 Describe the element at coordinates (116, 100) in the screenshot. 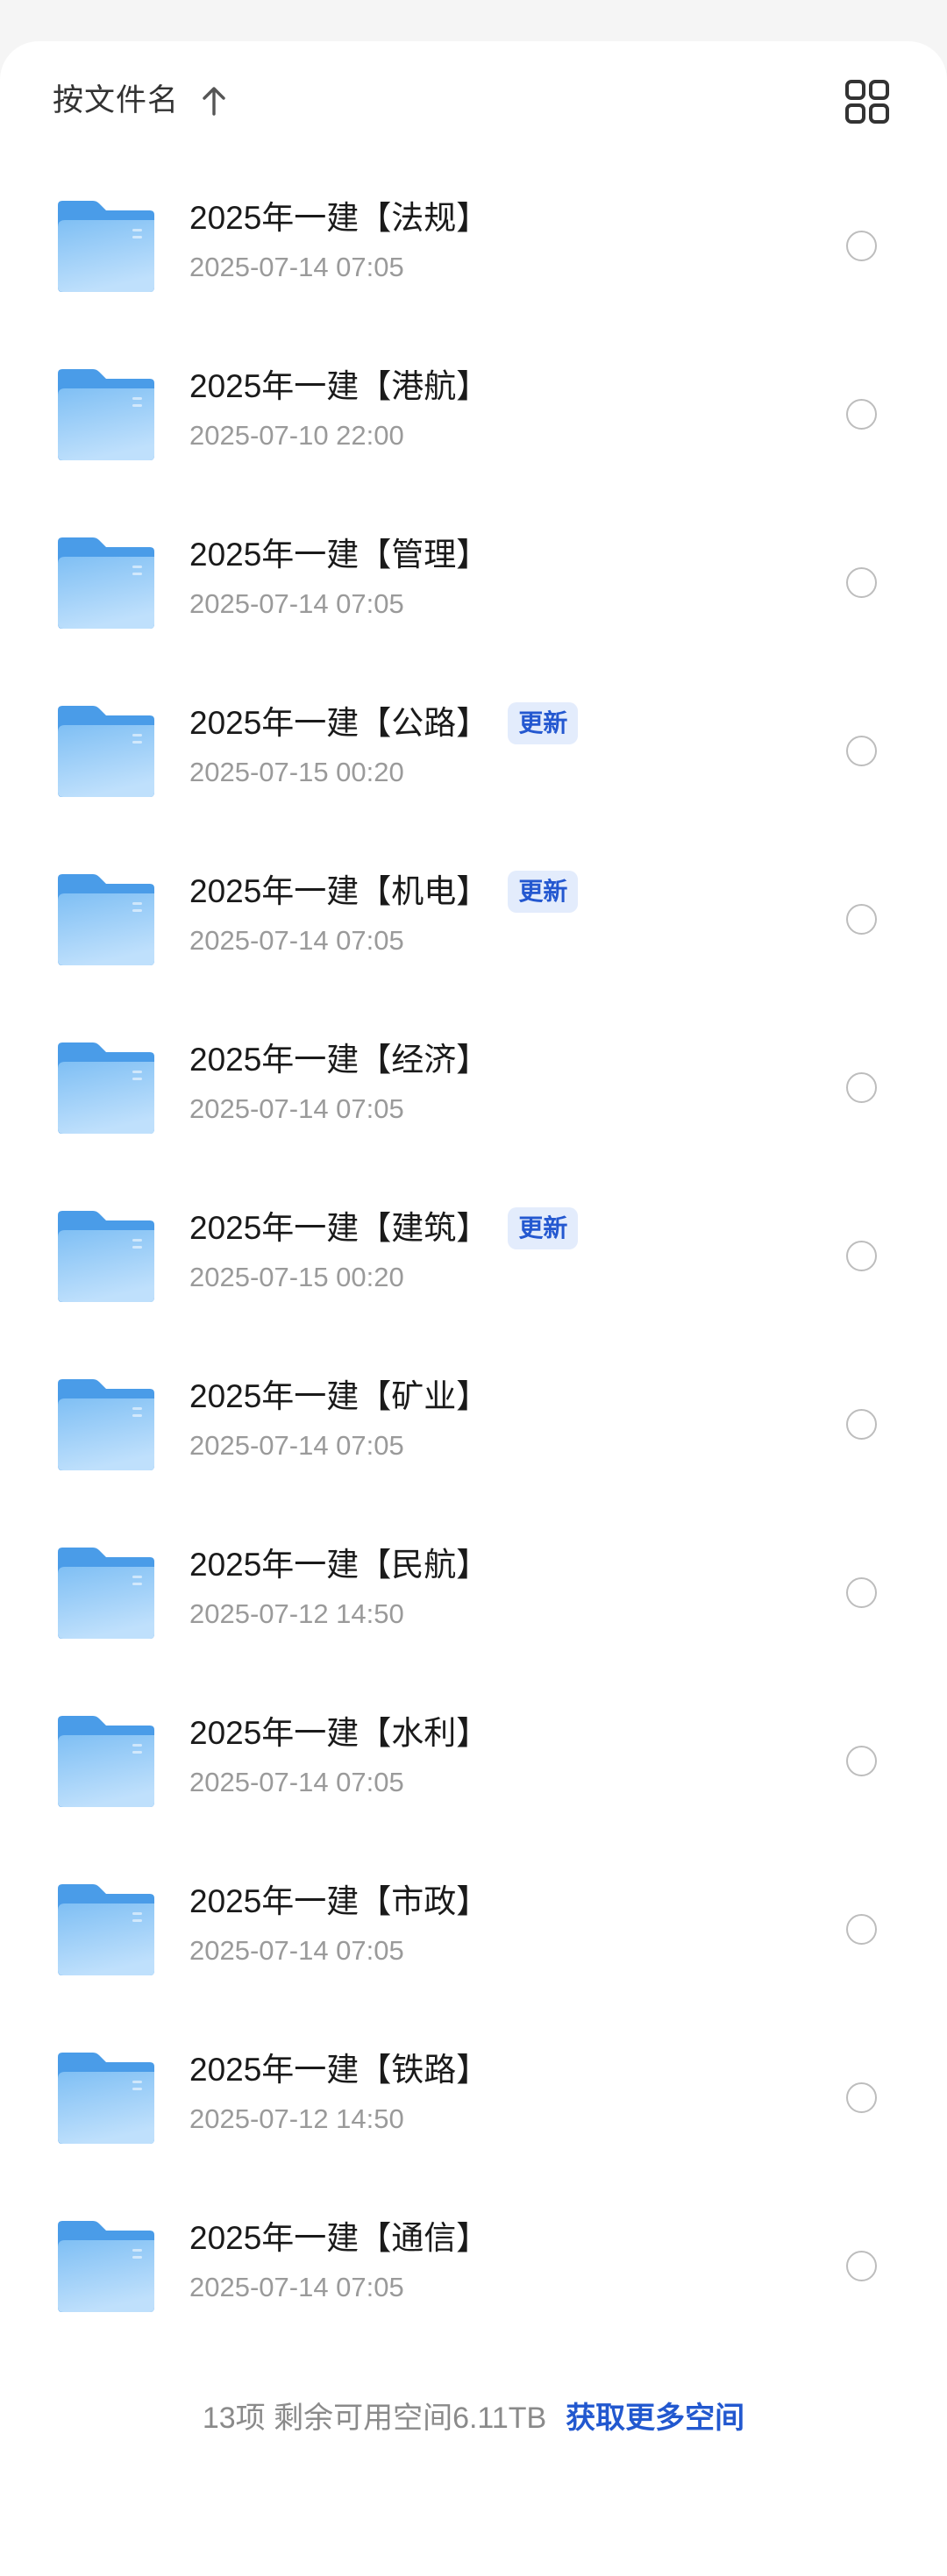

I see `sort-label: 按文件名` at that location.